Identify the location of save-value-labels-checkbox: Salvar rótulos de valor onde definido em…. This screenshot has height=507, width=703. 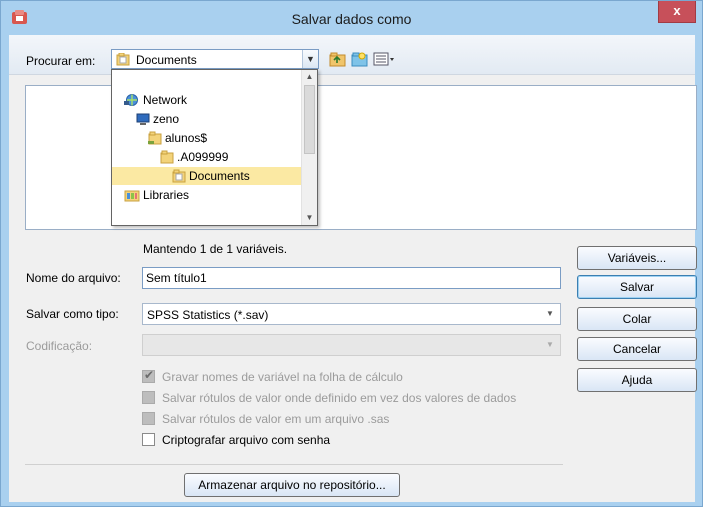
(352, 398).